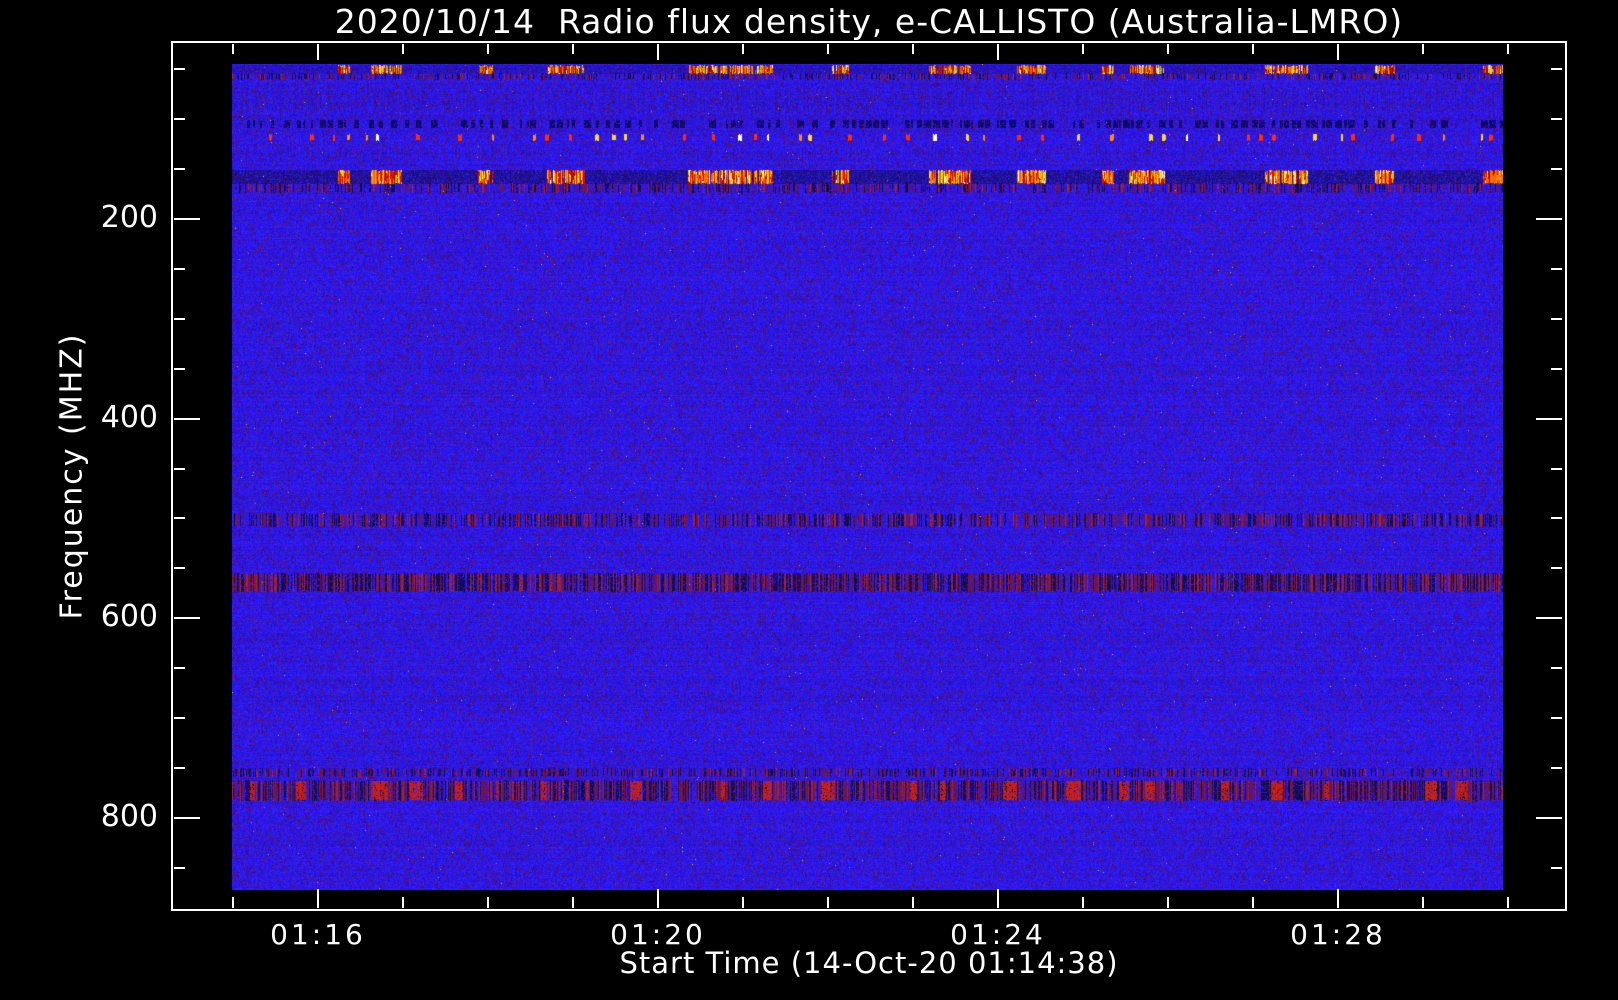  I want to click on x-axis-label: Start Time (14-Oct-20 01:14:38), so click(869, 963).